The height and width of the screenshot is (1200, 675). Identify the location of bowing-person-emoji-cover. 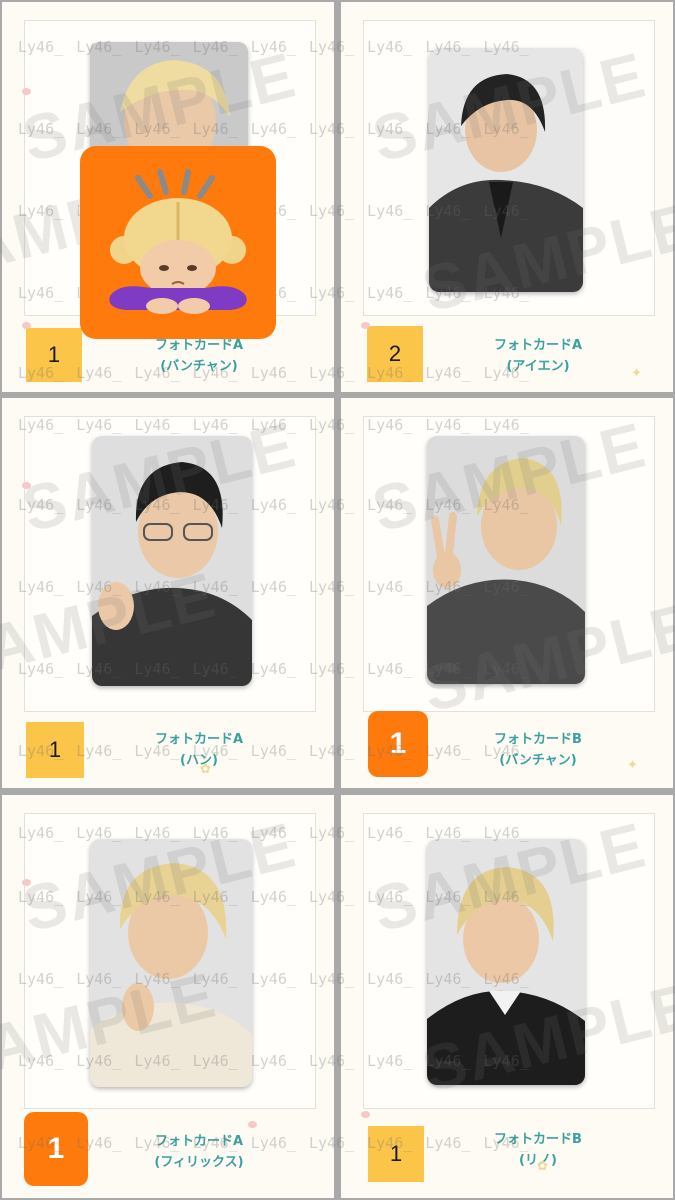
(178, 242).